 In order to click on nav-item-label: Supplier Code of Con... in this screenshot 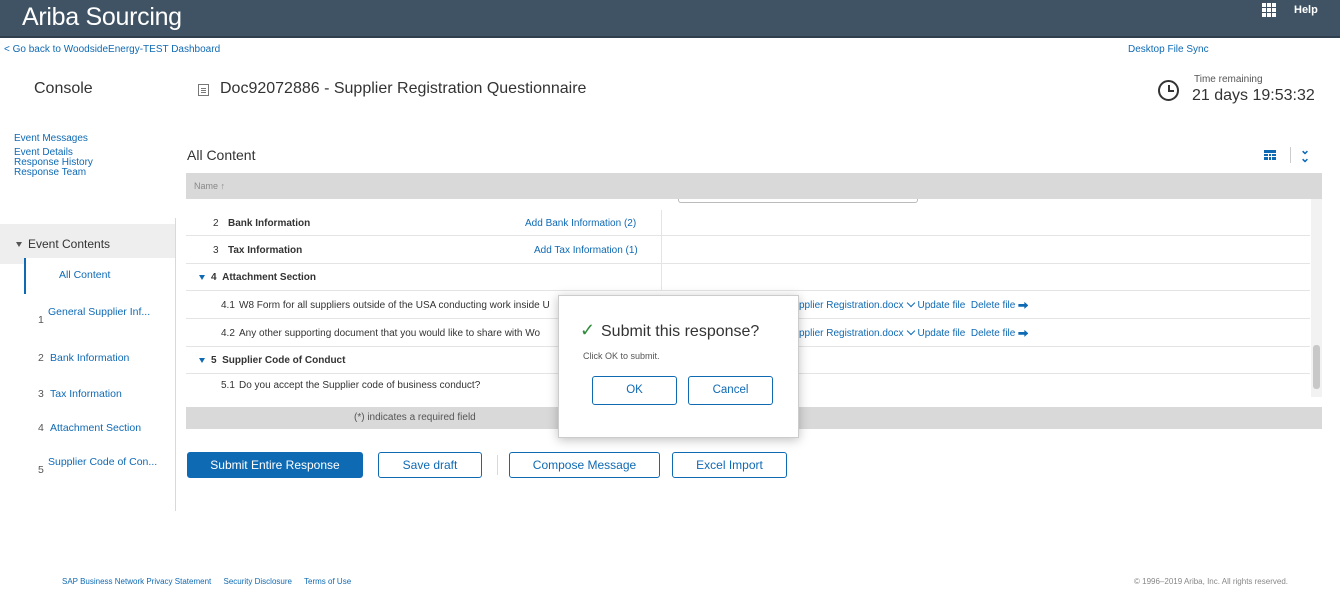, I will do `click(103, 462)`.